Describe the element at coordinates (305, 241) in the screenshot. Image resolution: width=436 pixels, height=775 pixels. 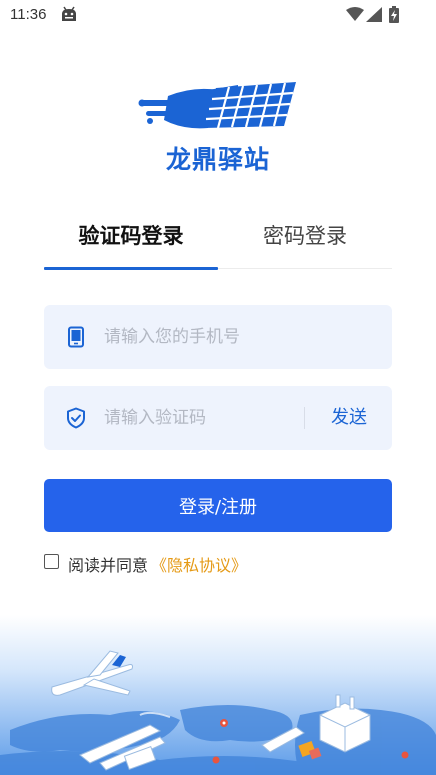
I see `tab-password-login: 密码登录` at that location.